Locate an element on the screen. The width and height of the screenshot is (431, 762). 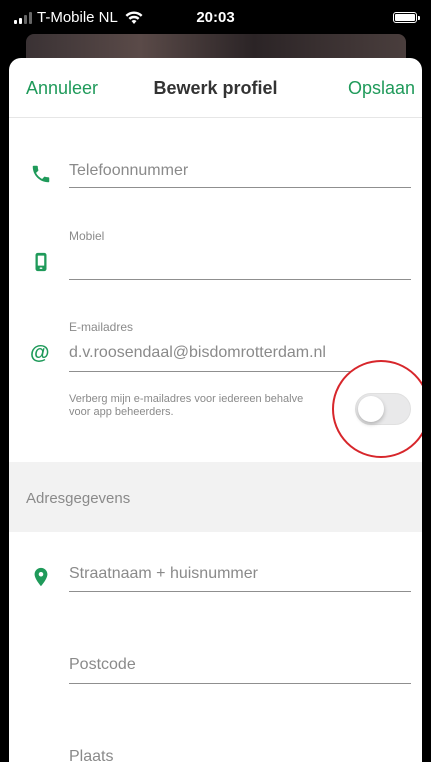
street-input: Straatnaam + huisnummer is located at coordinates (163, 574).